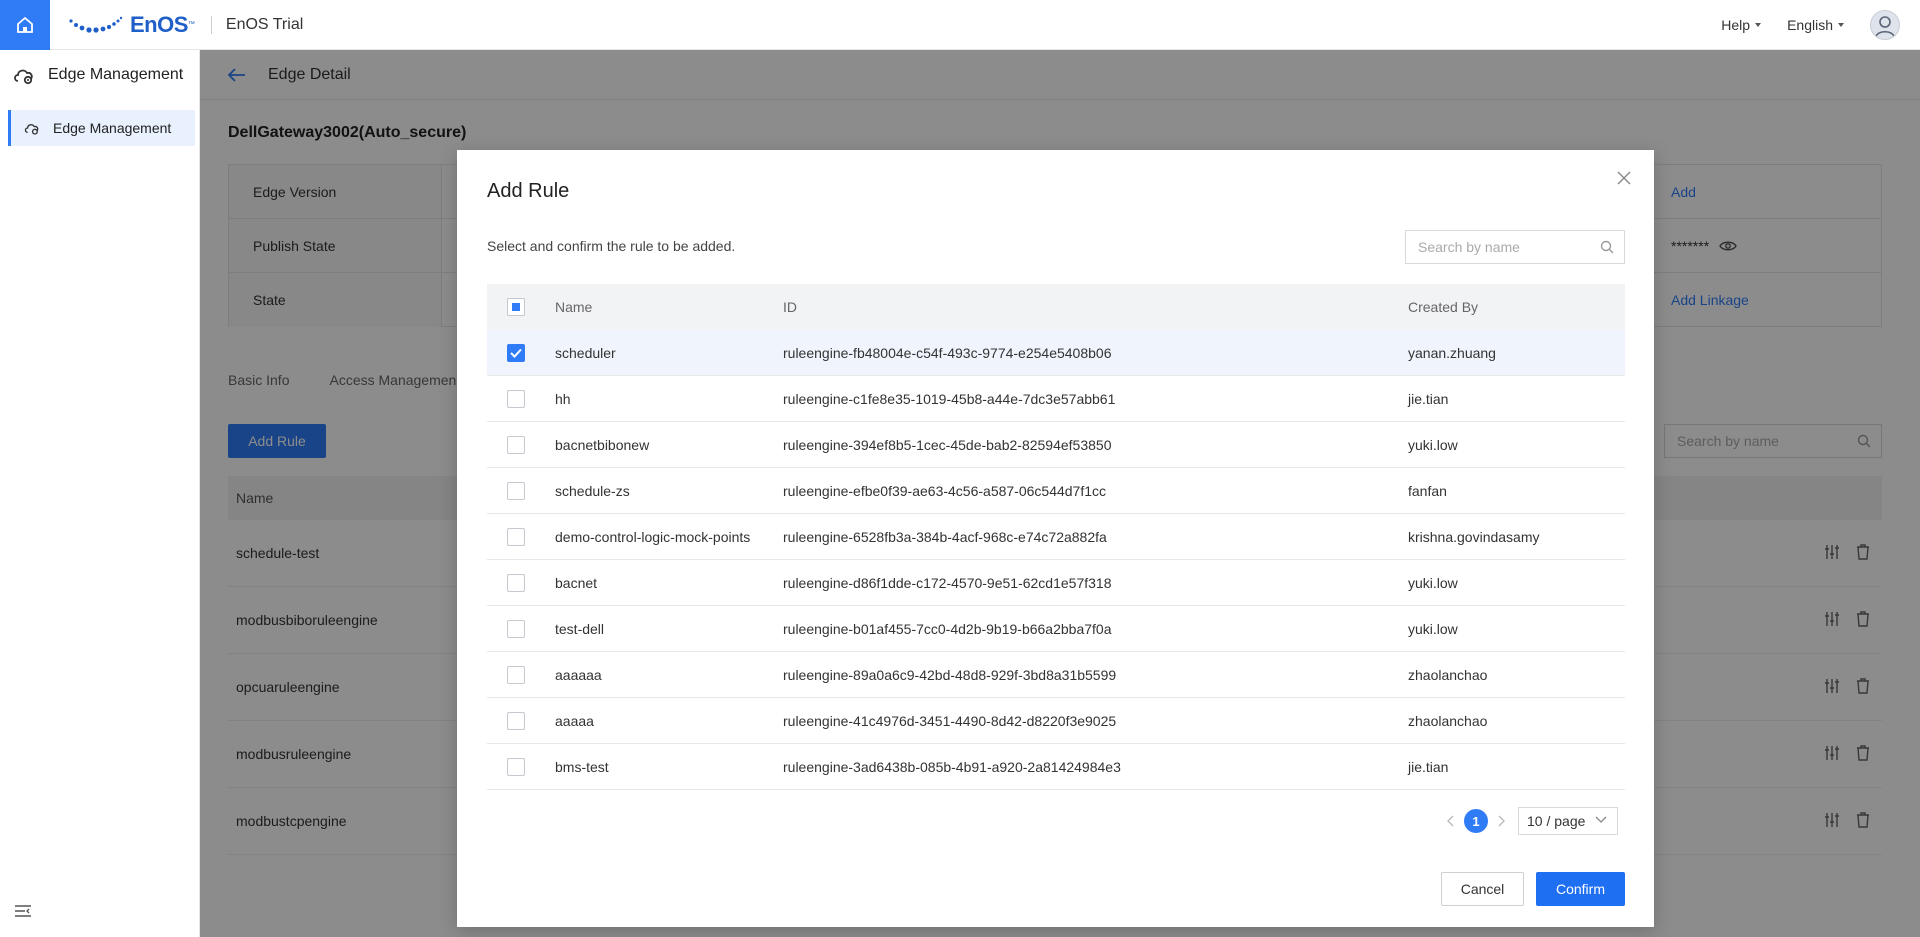 The height and width of the screenshot is (937, 1920). What do you see at coordinates (1736, 25) in the screenshot?
I see `help-label: Help` at bounding box center [1736, 25].